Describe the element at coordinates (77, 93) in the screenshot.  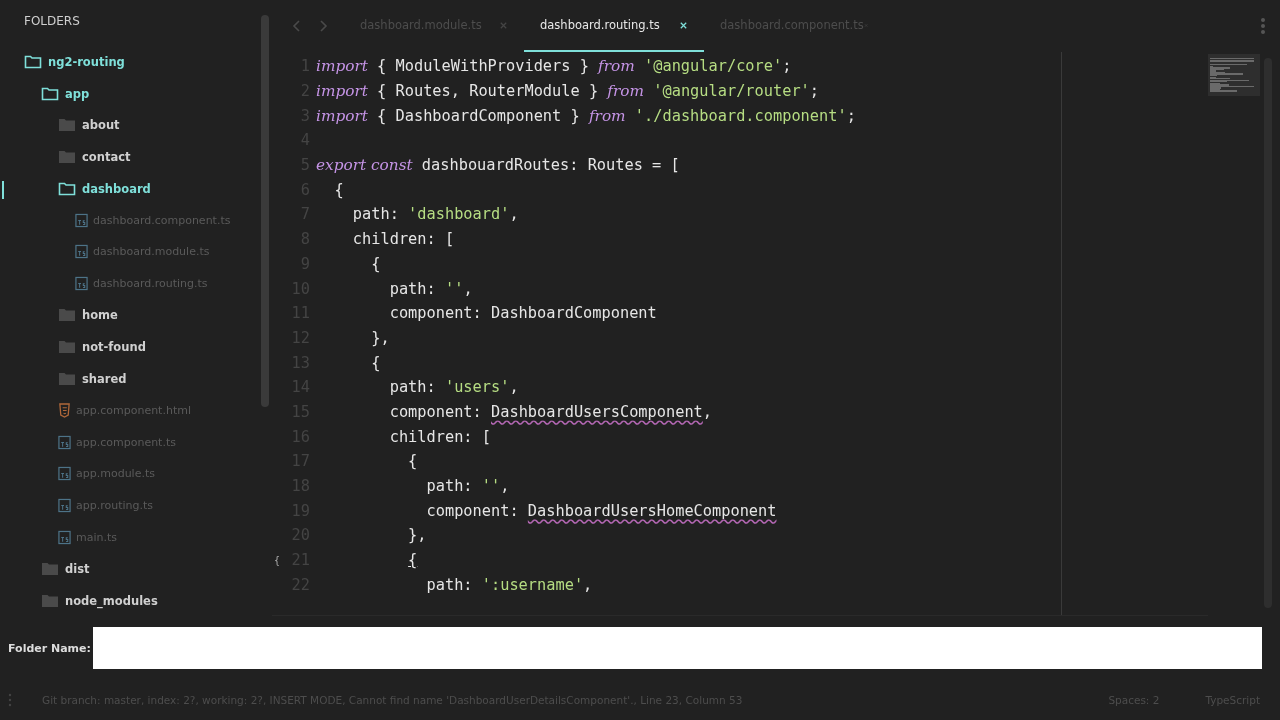
I see `folder-item: app` at that location.